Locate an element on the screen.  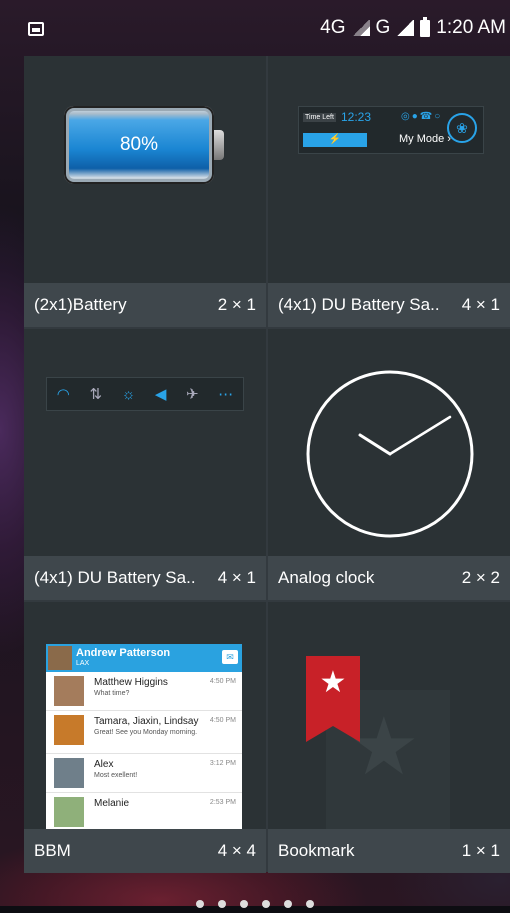
status-bar: 4G G 1:20 AM is located at coordinates (255, 25).